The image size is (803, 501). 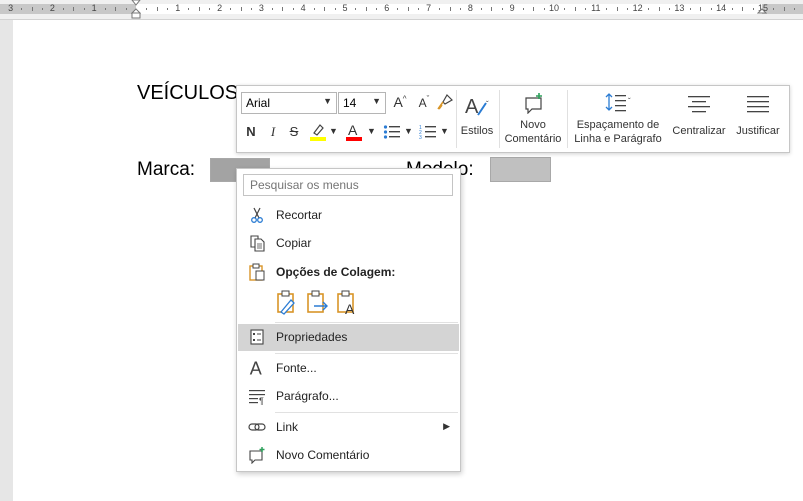 What do you see at coordinates (136, 9) in the screenshot?
I see `left-indent-marker-icon` at bounding box center [136, 9].